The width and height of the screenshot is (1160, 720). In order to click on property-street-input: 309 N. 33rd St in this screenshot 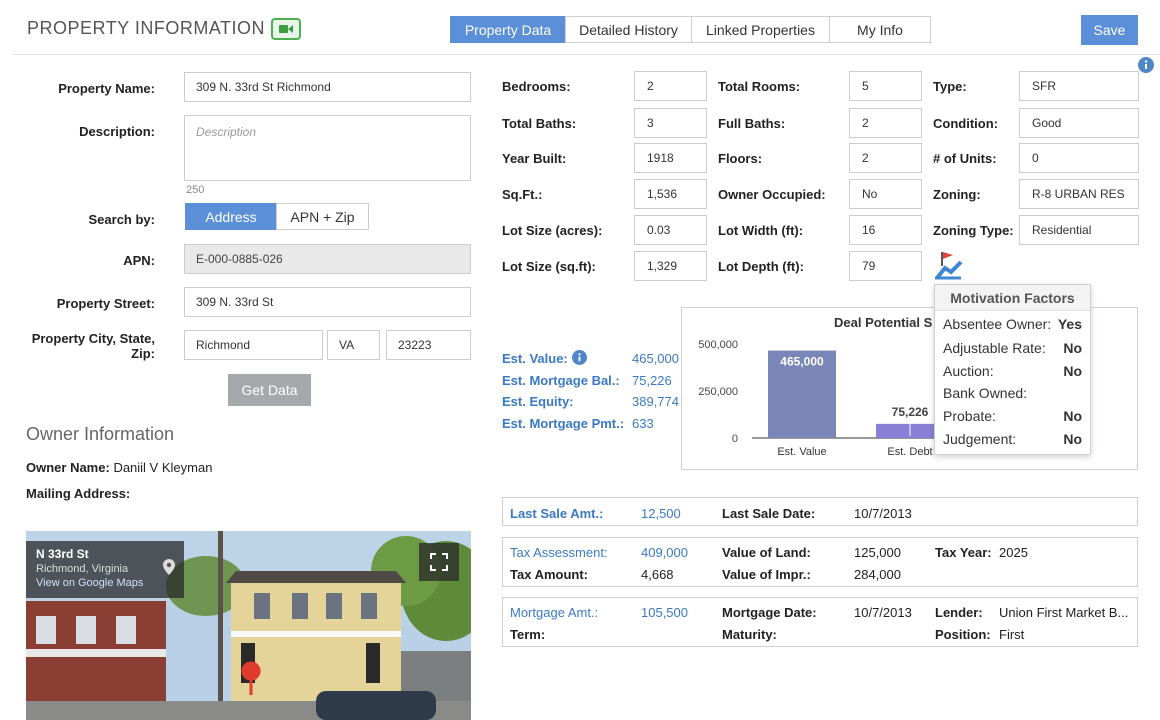, I will do `click(327, 302)`.